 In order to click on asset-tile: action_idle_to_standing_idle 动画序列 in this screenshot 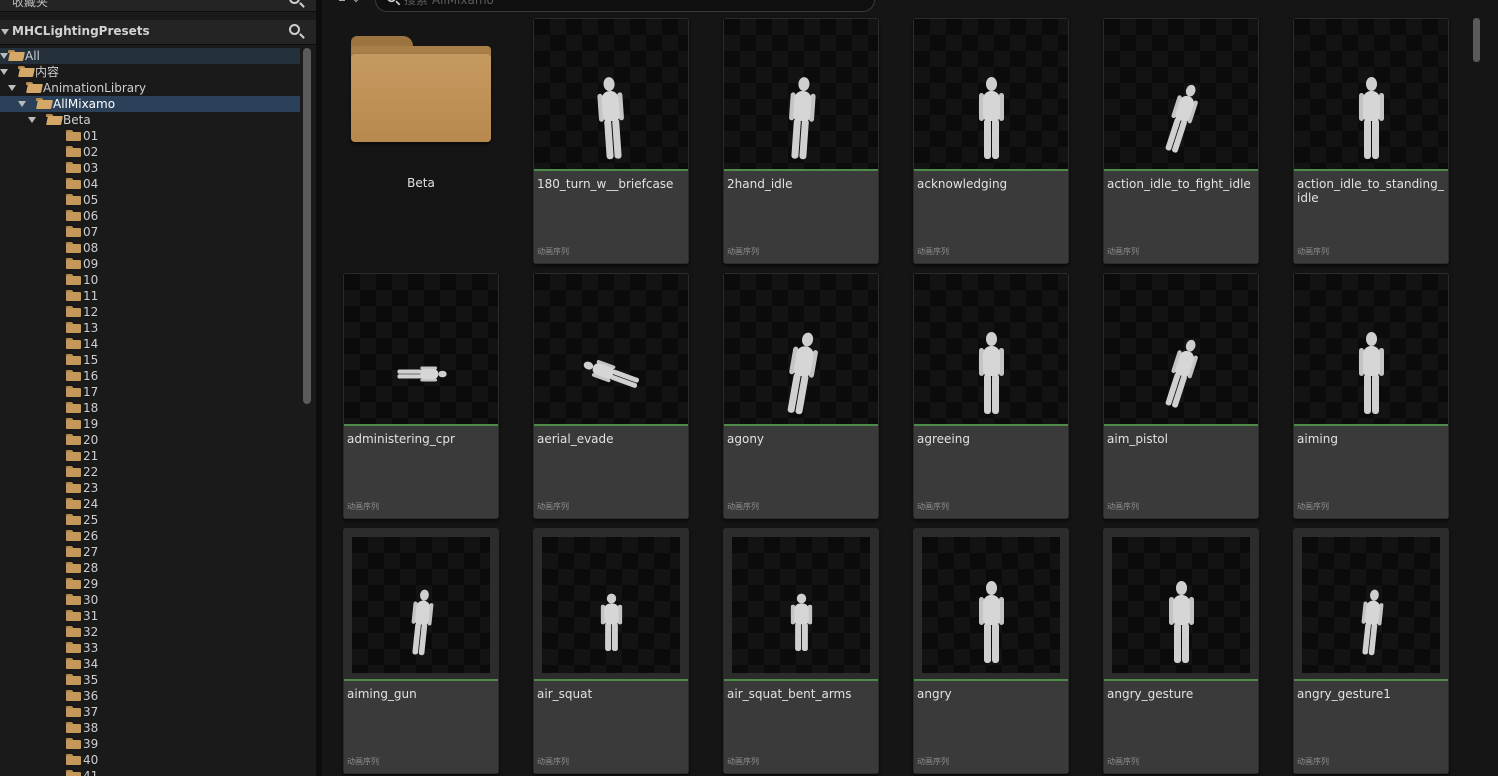, I will do `click(1371, 141)`.